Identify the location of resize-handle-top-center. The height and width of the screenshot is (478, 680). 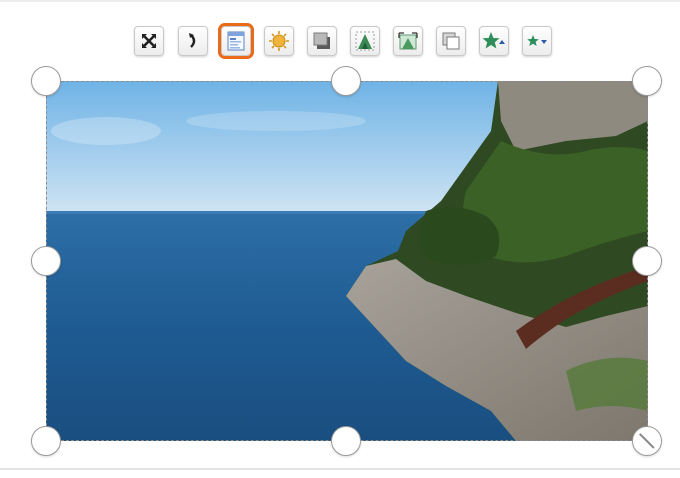
(346, 81).